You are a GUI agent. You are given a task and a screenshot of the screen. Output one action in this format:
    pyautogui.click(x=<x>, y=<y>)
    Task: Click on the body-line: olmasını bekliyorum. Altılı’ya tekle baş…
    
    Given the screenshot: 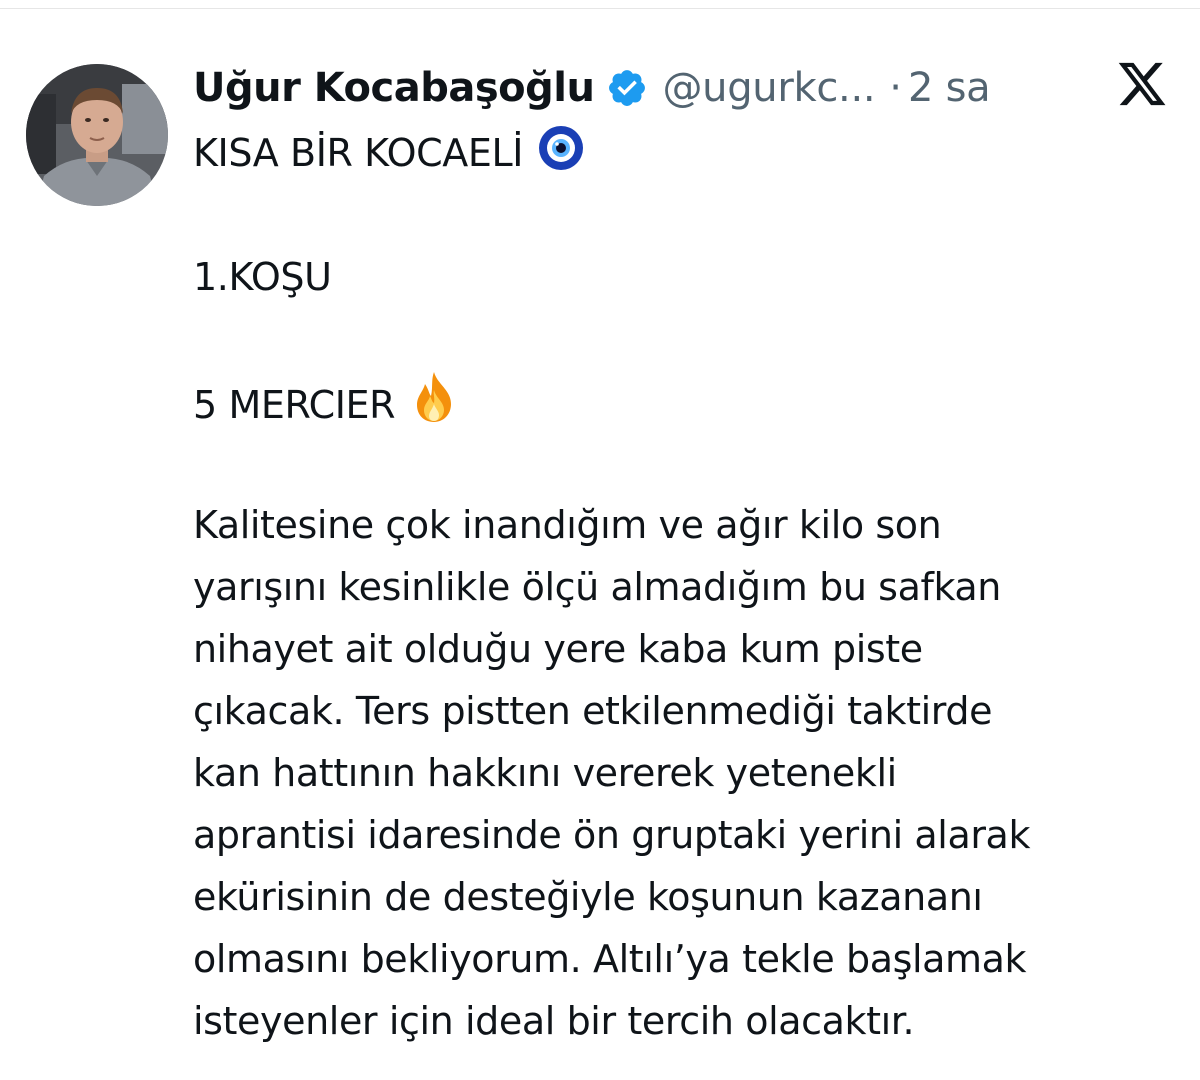 What is the action you would take?
    pyautogui.click(x=610, y=959)
    